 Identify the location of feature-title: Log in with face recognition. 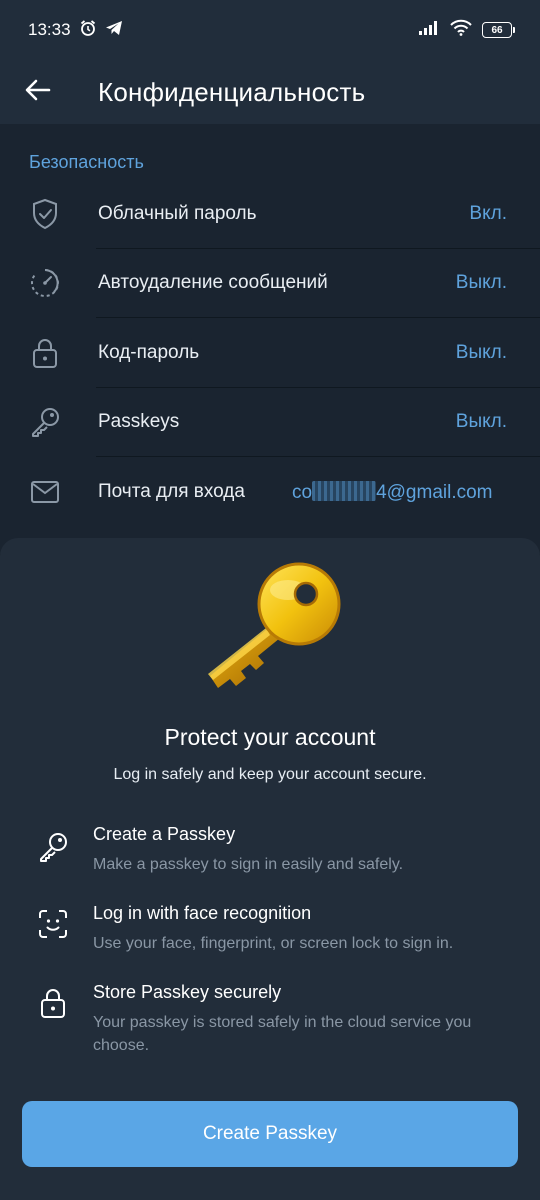
(202, 913).